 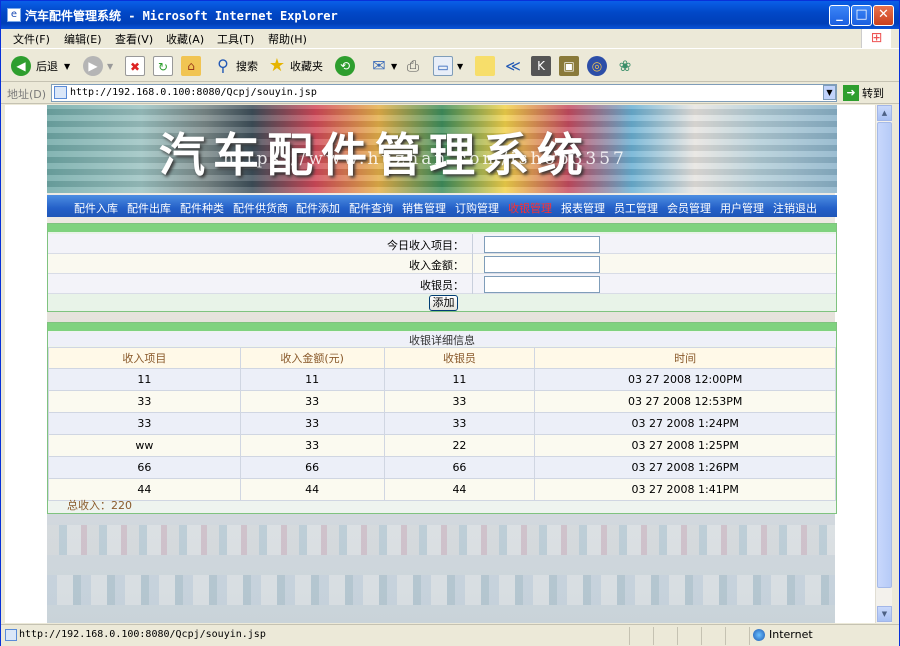 What do you see at coordinates (685, 489) in the screenshot?
I see `table-cell: 03 27 2008 1:41PM` at bounding box center [685, 489].